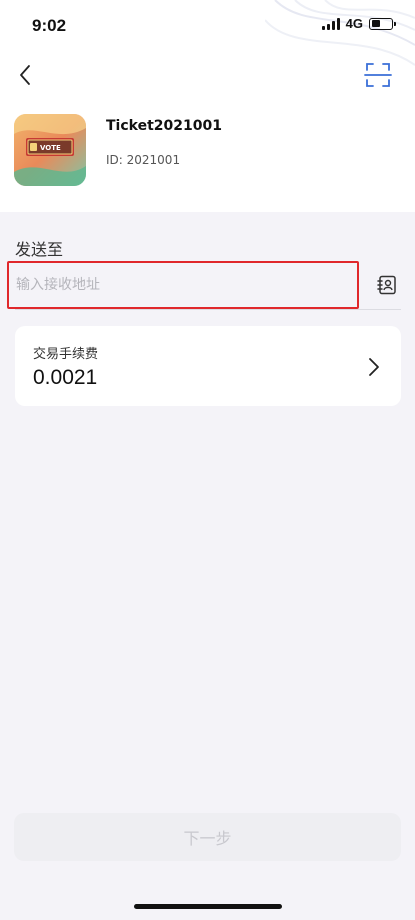 Image resolution: width=415 pixels, height=920 pixels. Describe the element at coordinates (39, 249) in the screenshot. I see `send-to-label: 发送至` at that location.